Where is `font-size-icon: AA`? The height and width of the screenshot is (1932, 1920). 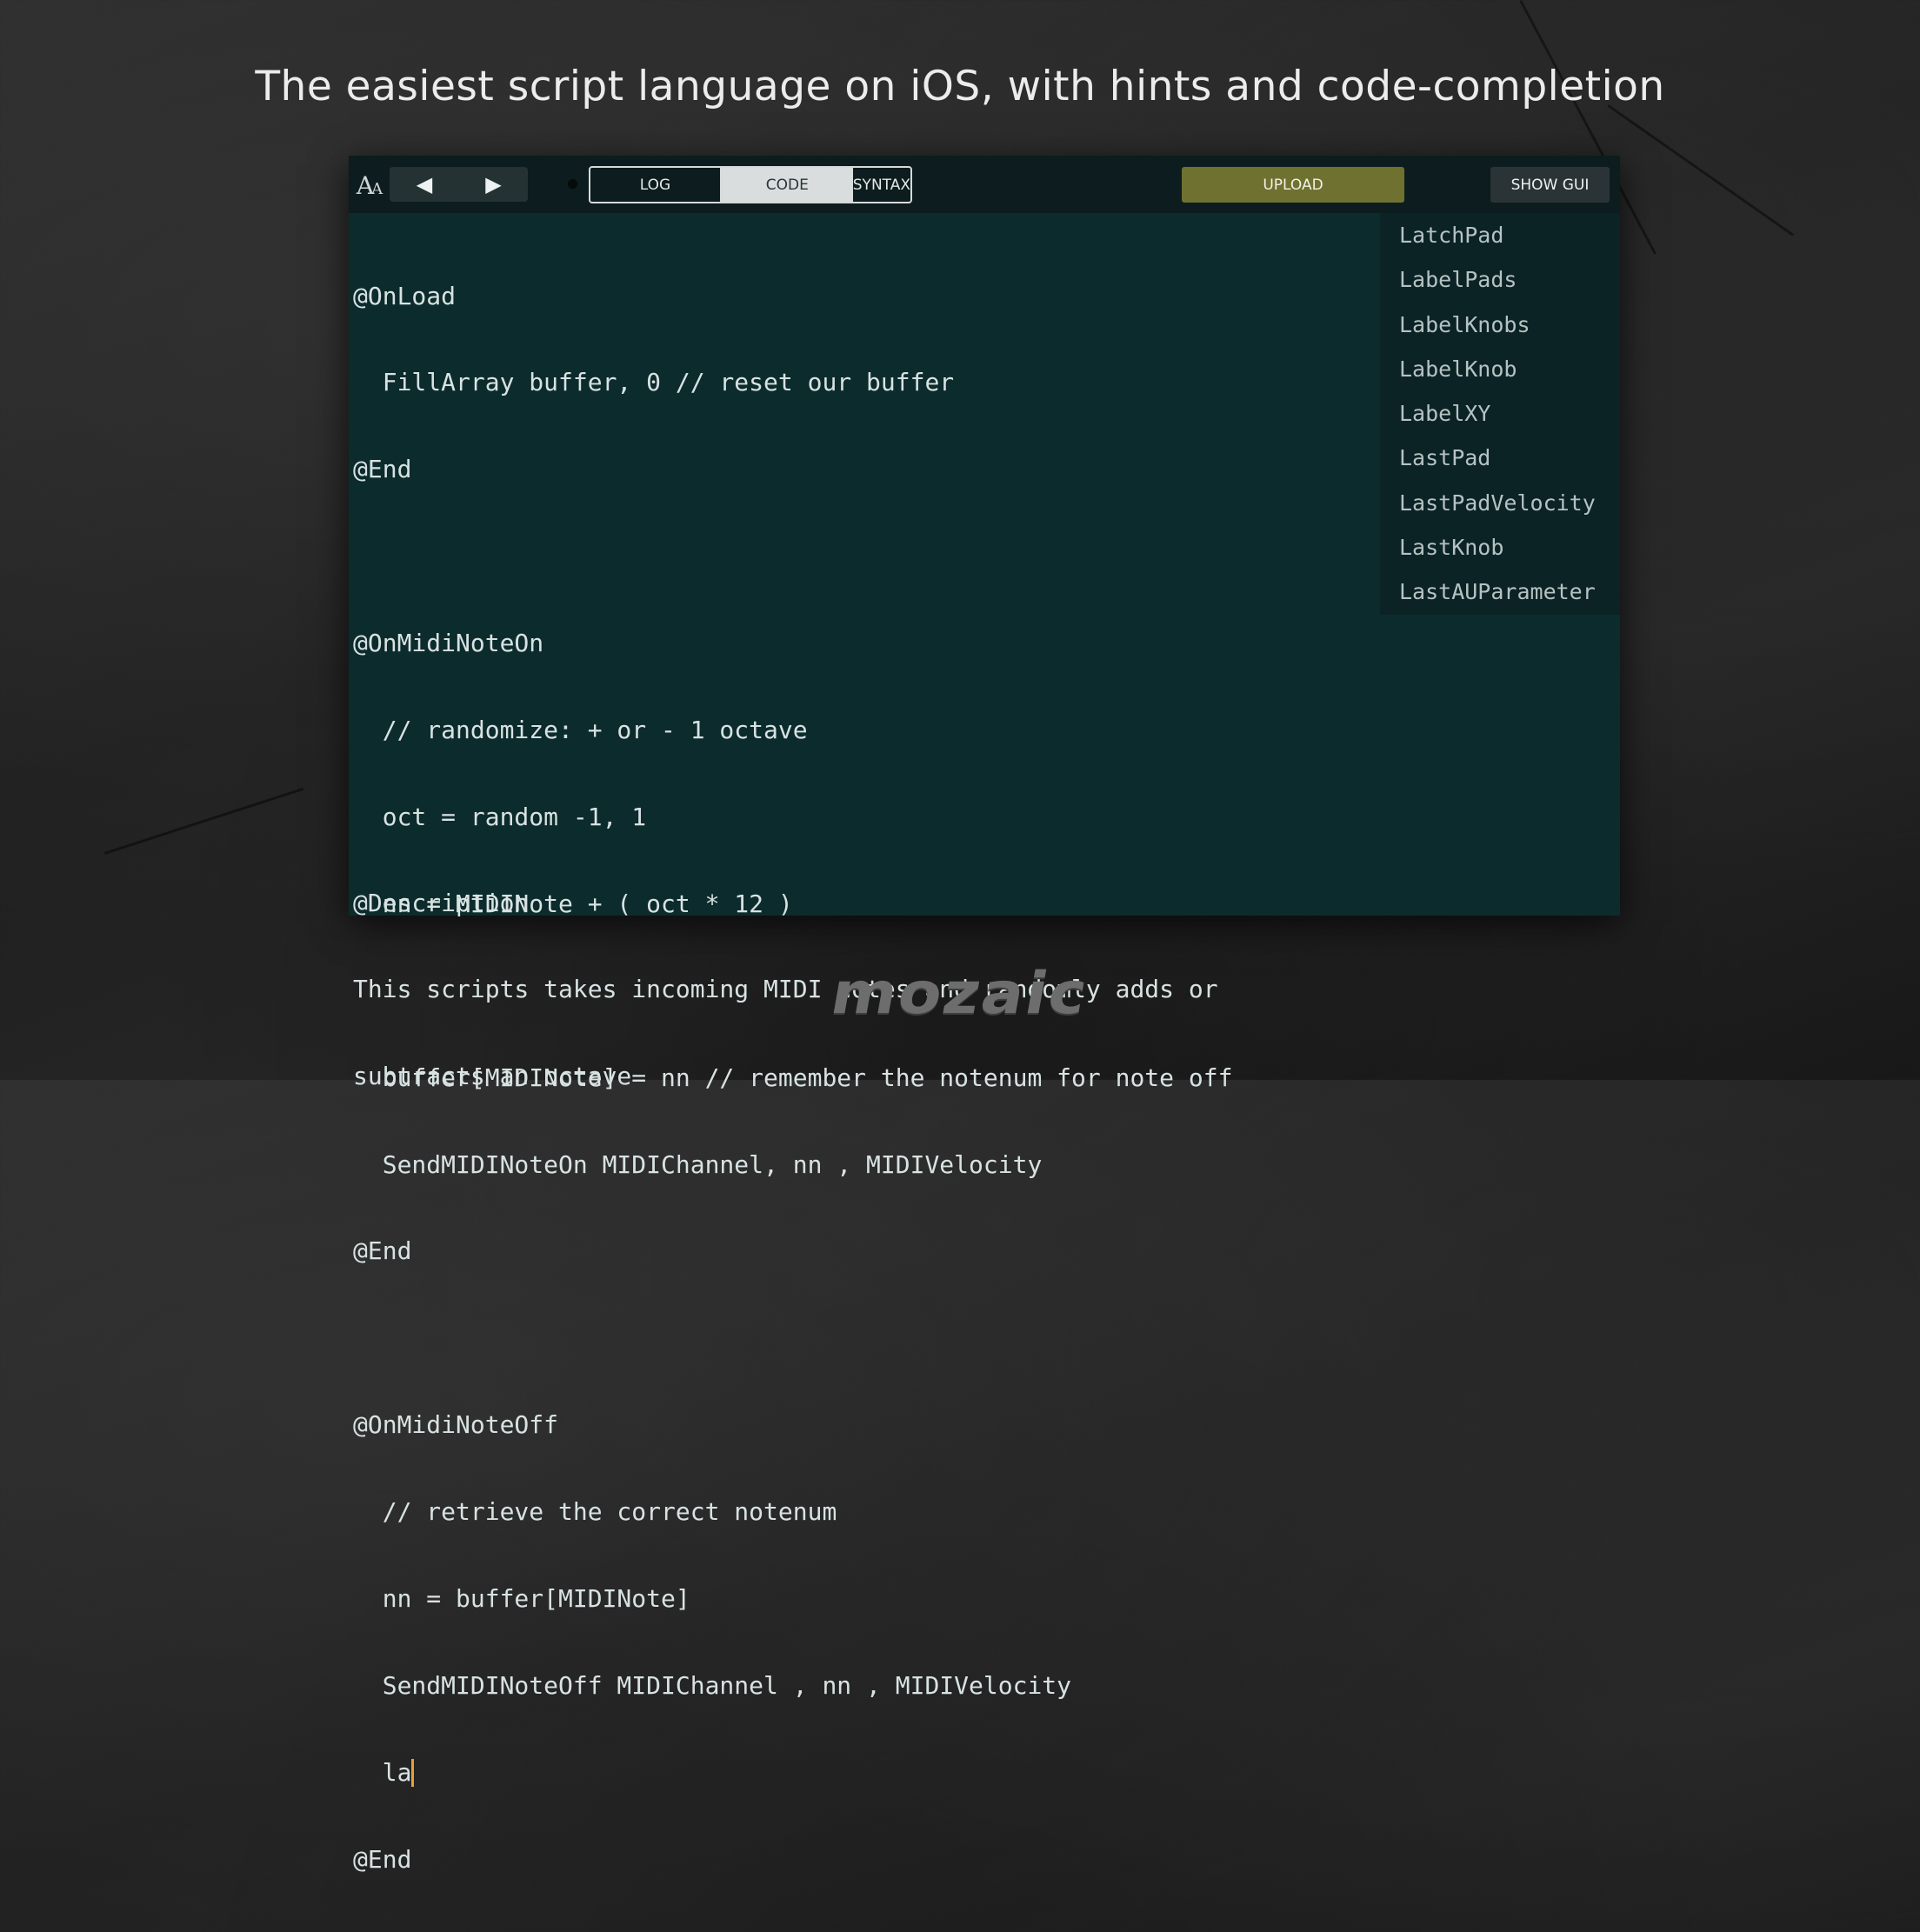 font-size-icon: AA is located at coordinates (369, 185).